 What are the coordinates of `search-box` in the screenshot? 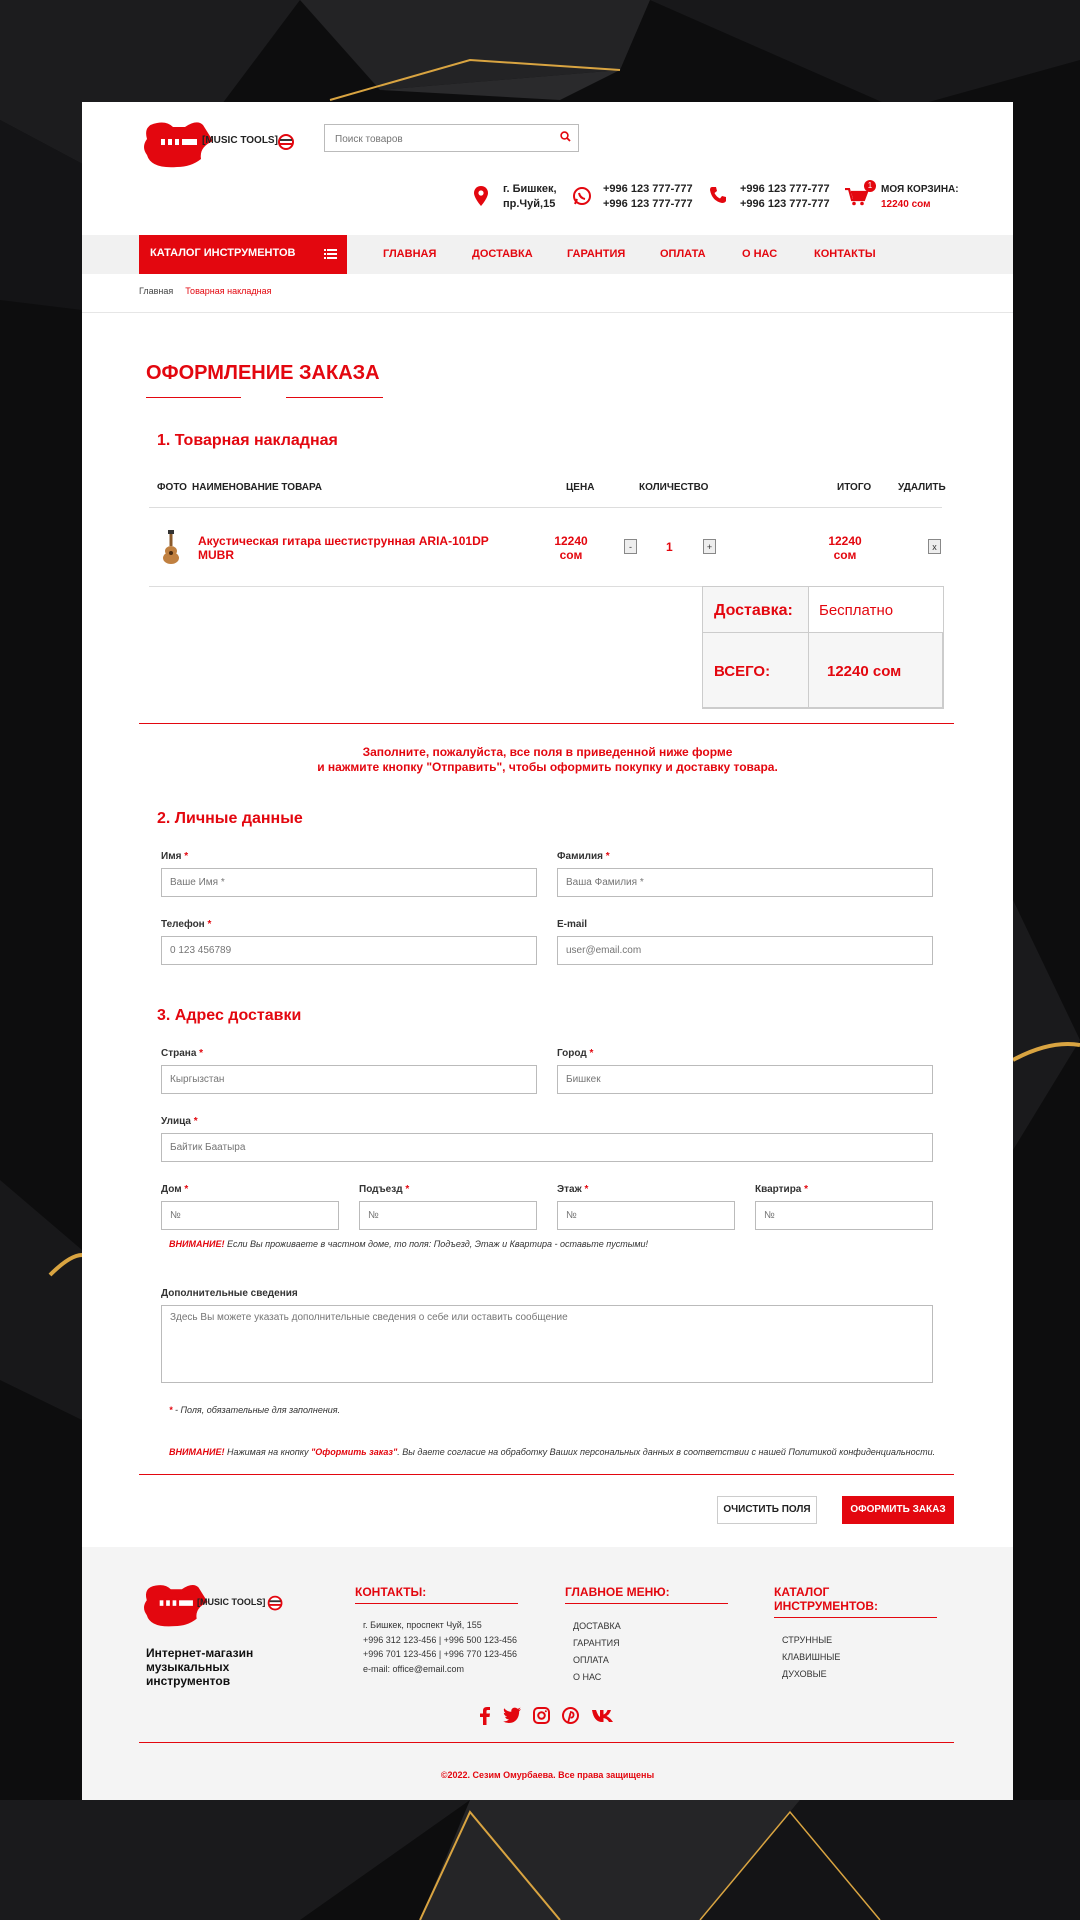 It's located at (451, 138).